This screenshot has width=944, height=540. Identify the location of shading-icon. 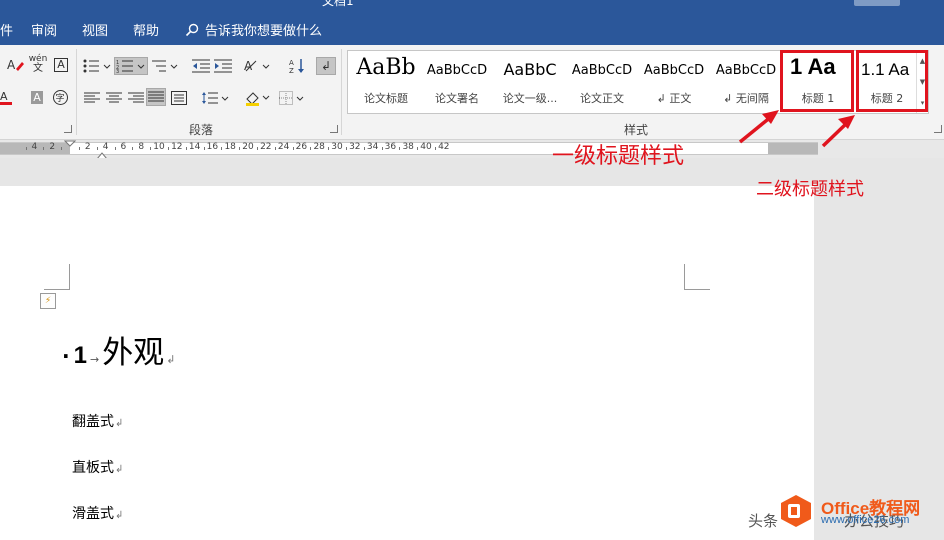
(258, 98).